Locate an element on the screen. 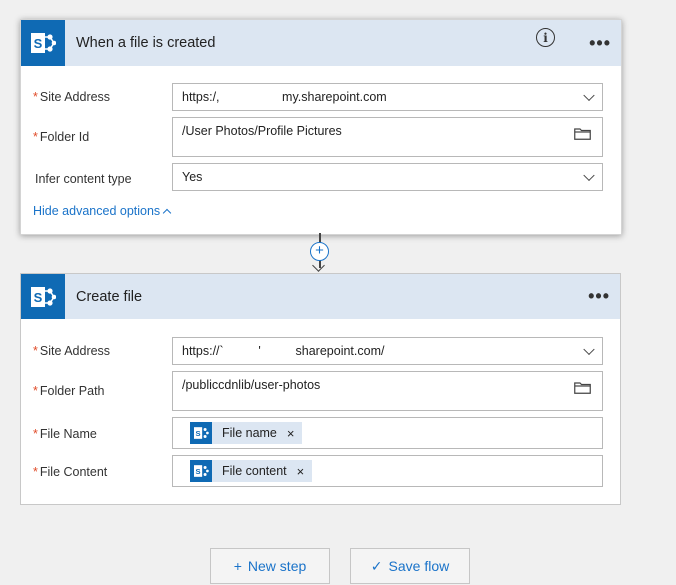 The image size is (676, 585). token-label: File content is located at coordinates (254, 471).